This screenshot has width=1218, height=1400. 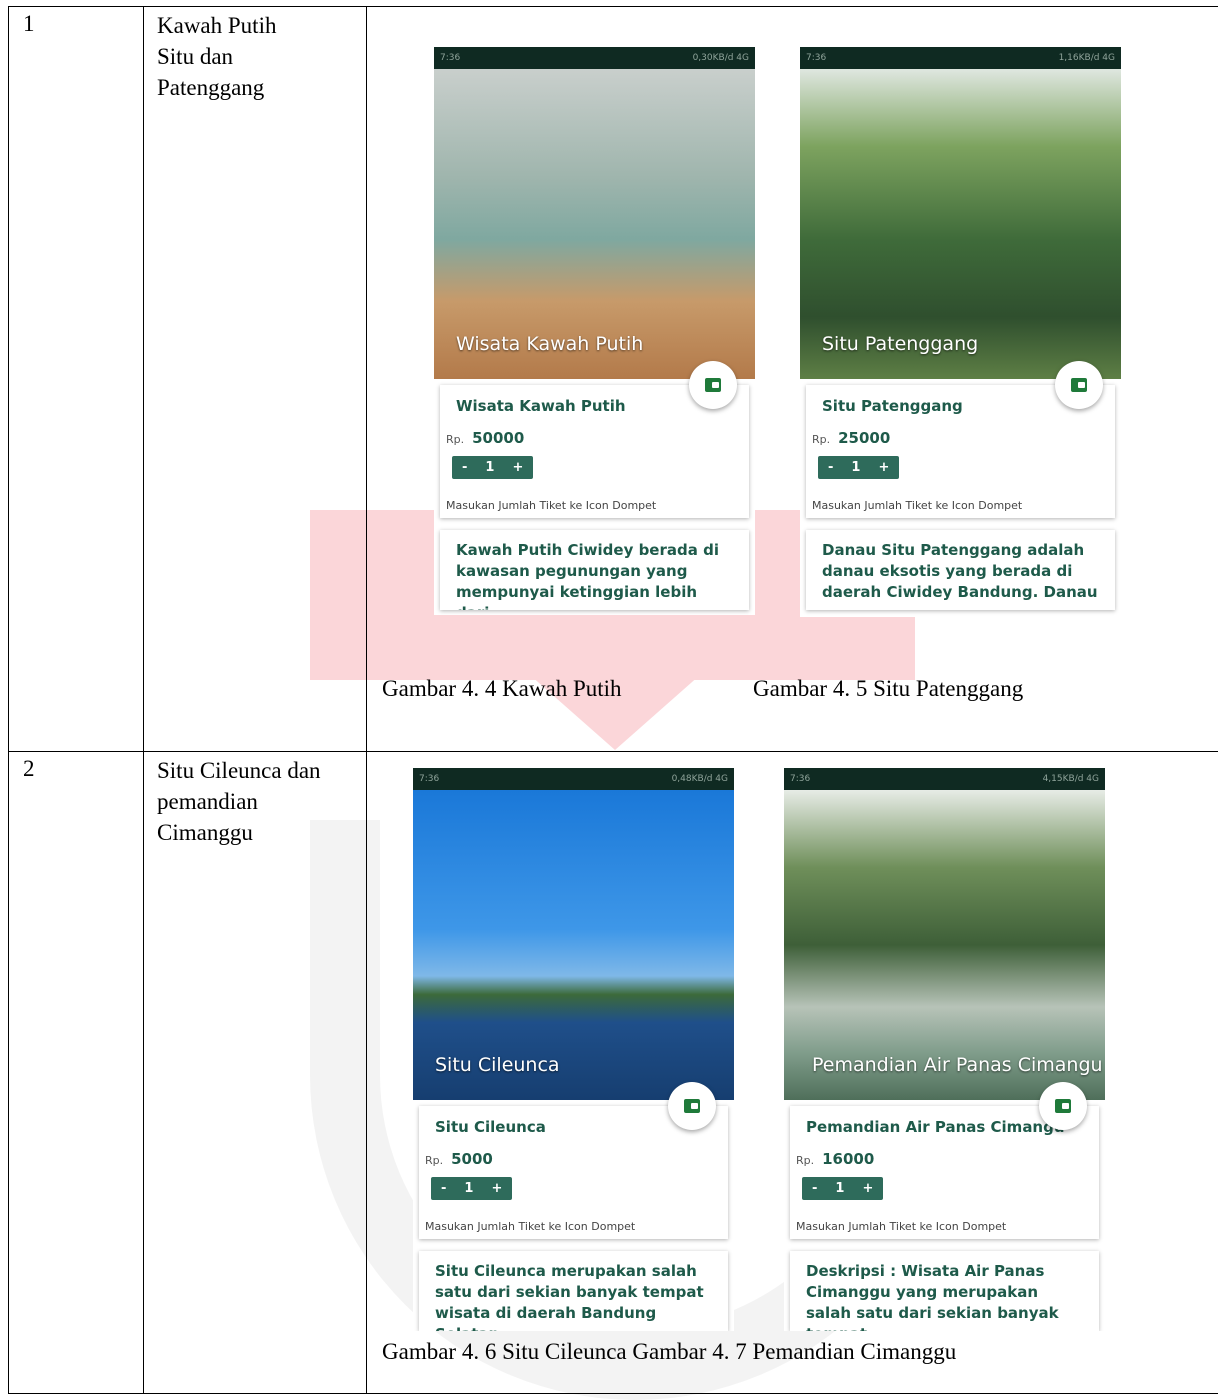 I want to click on status-info: 0,30KB/d 4G, so click(x=721, y=58).